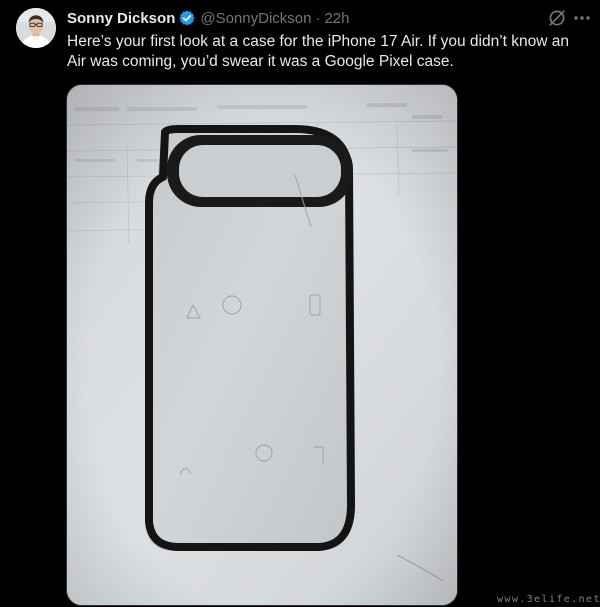  Describe the element at coordinates (548, 599) in the screenshot. I see `watermark-text: www.3elife.net` at that location.